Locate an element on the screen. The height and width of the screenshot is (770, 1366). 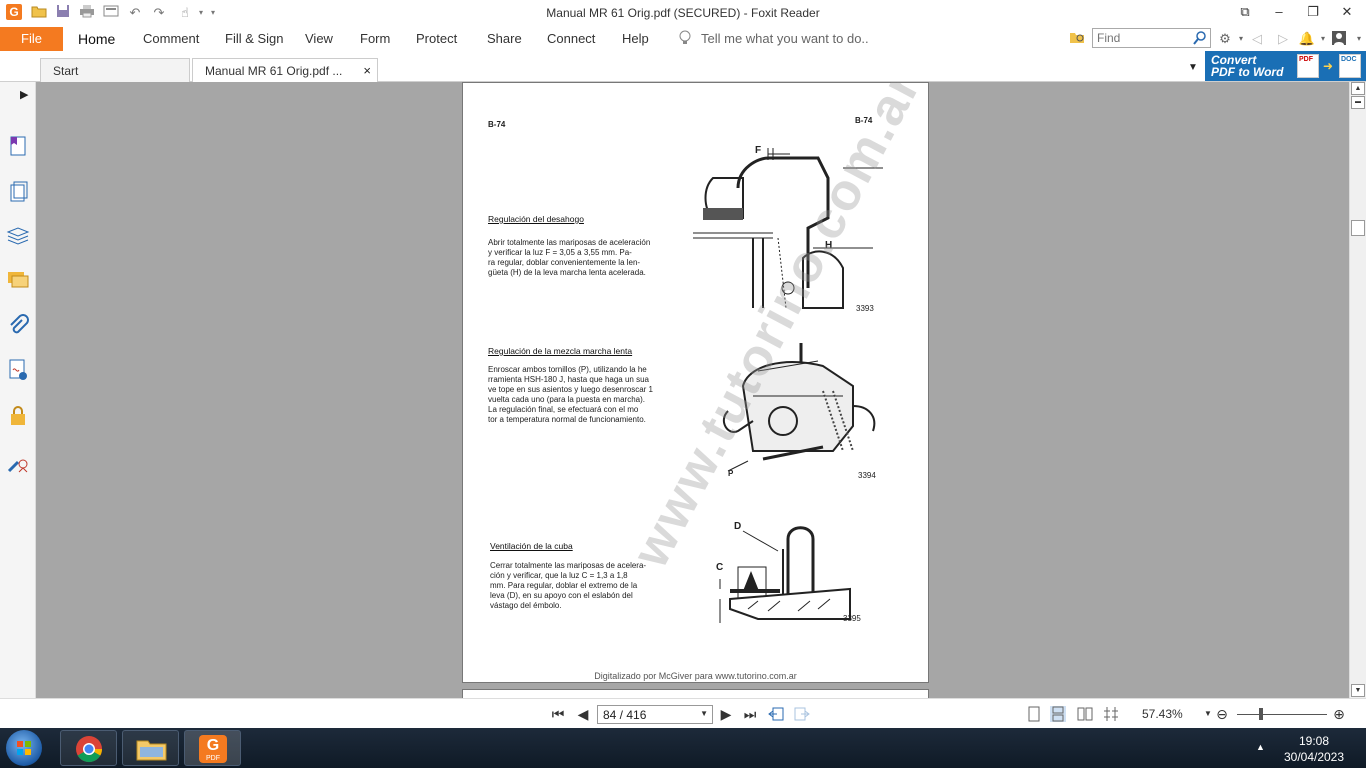
find-field is located at coordinates (1151, 38).